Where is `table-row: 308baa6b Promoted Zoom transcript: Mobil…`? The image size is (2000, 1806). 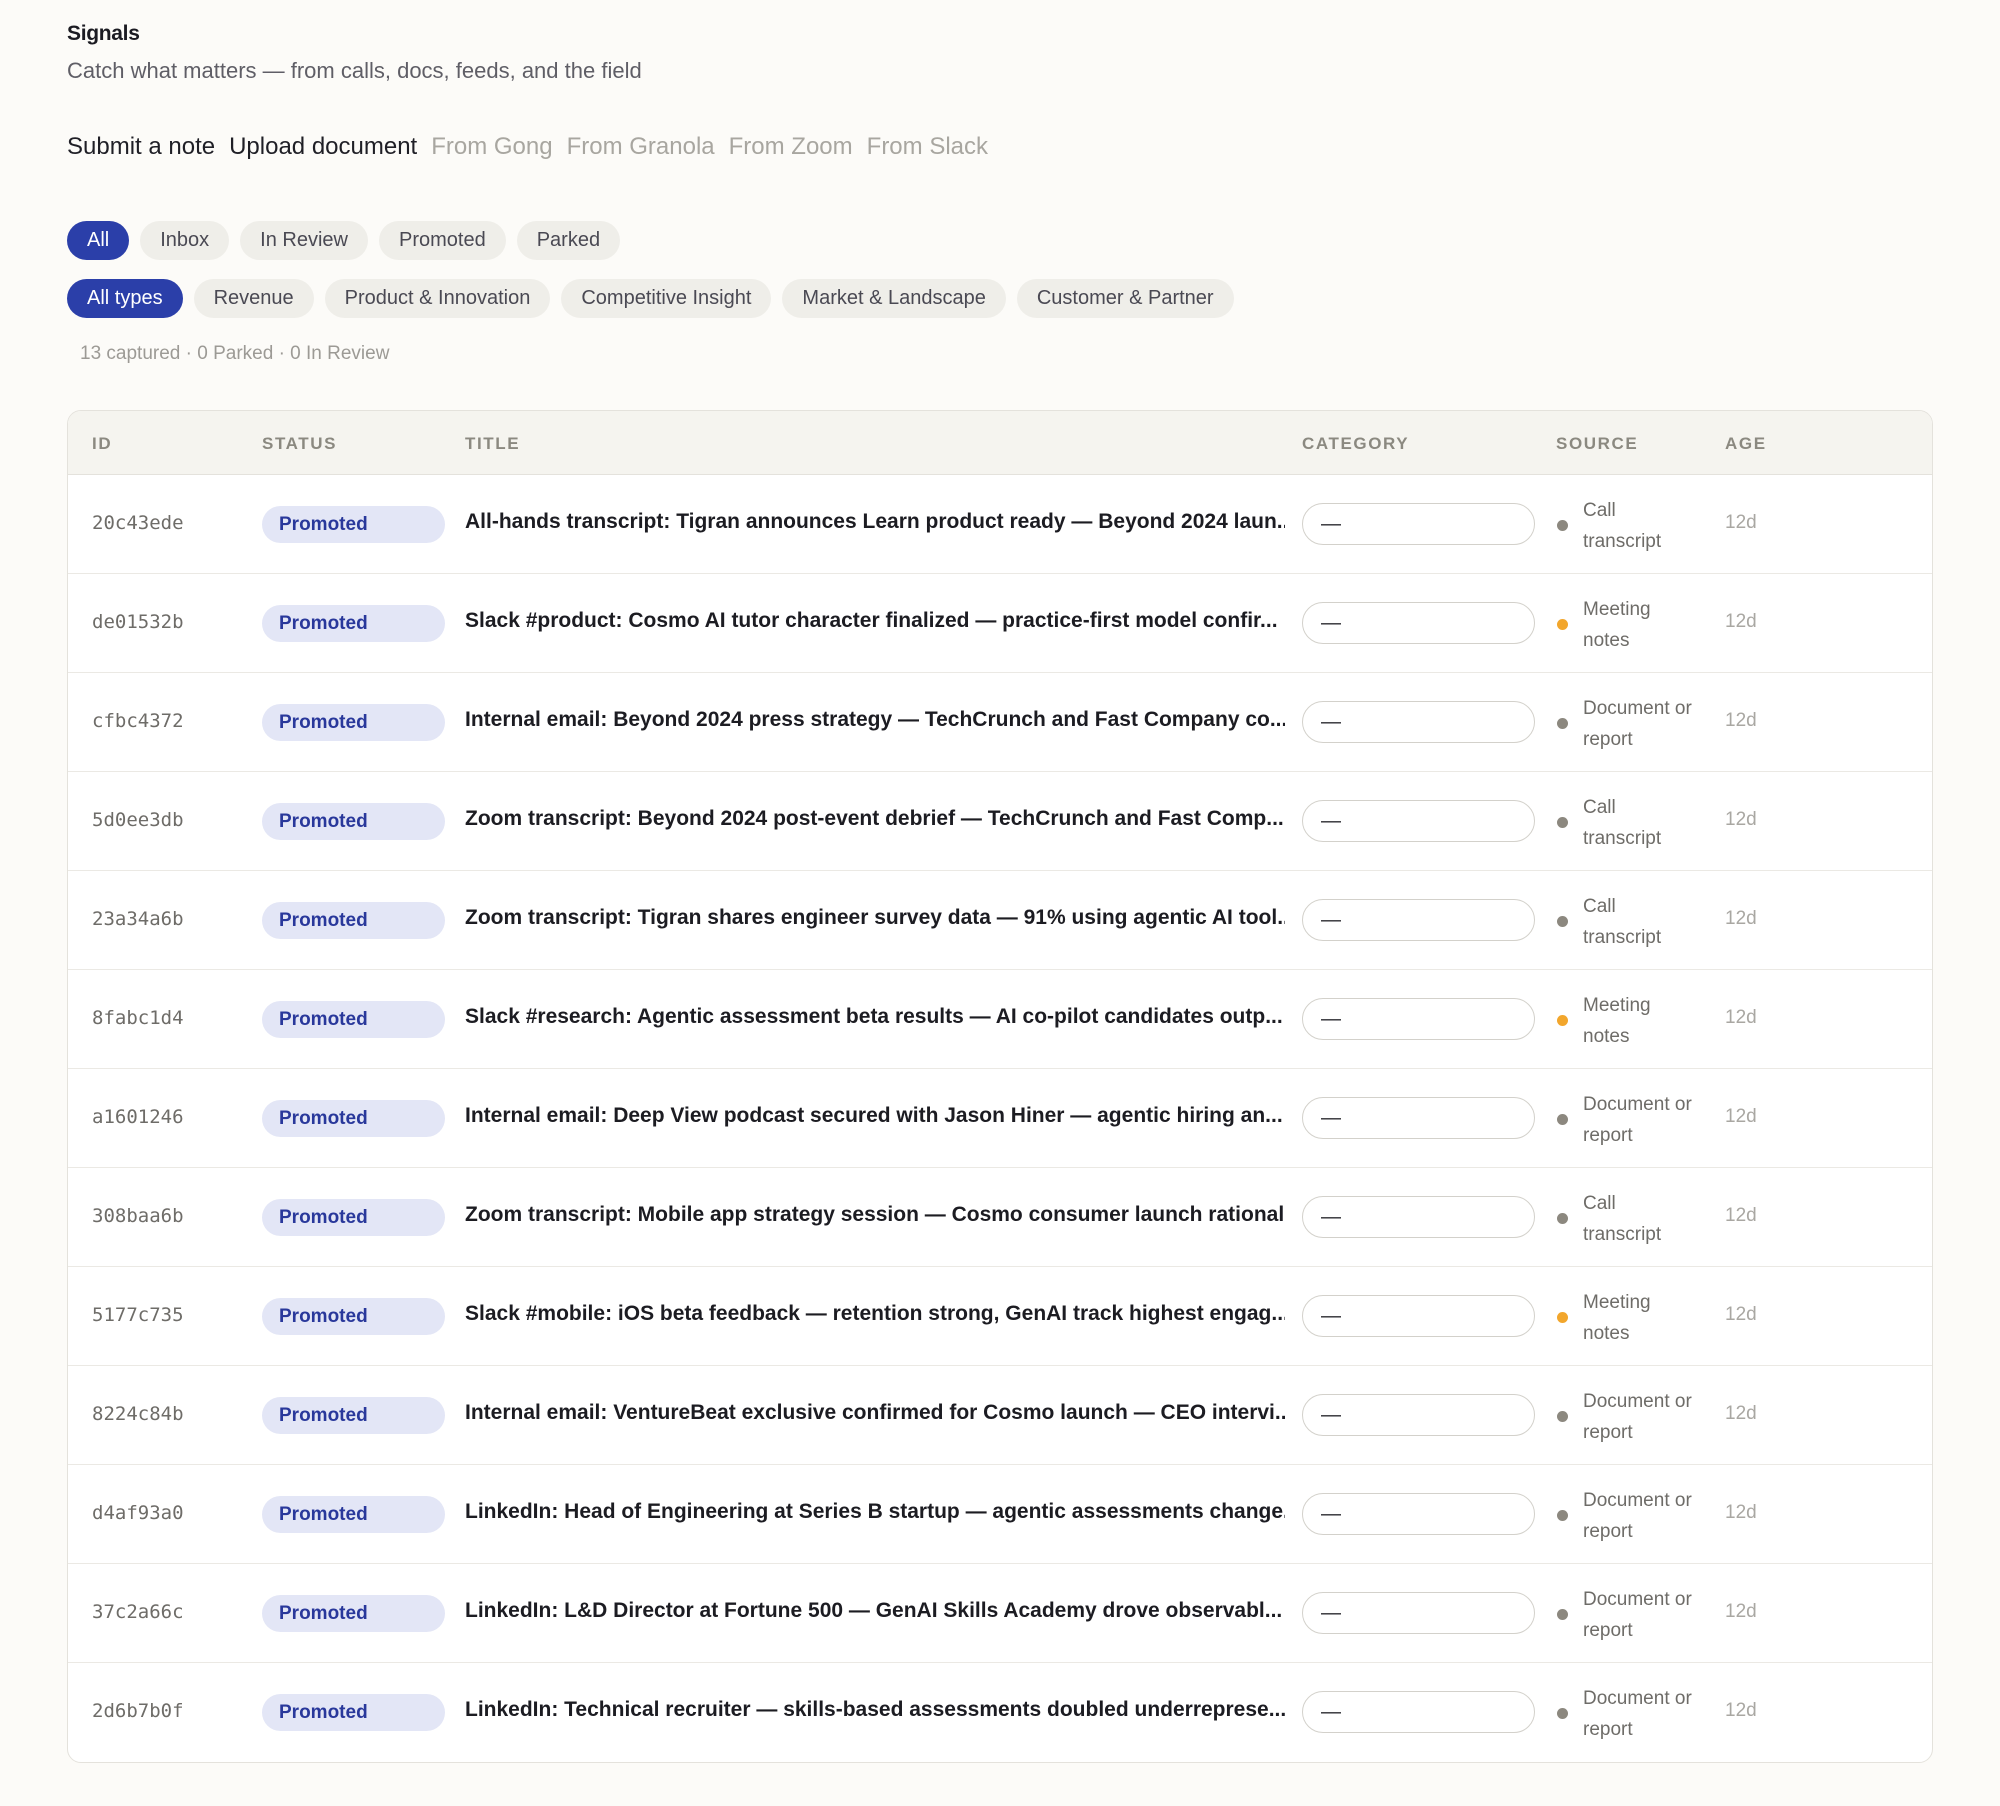
table-row: 308baa6b Promoted Zoom transcript: Mobil… is located at coordinates (1000, 1217).